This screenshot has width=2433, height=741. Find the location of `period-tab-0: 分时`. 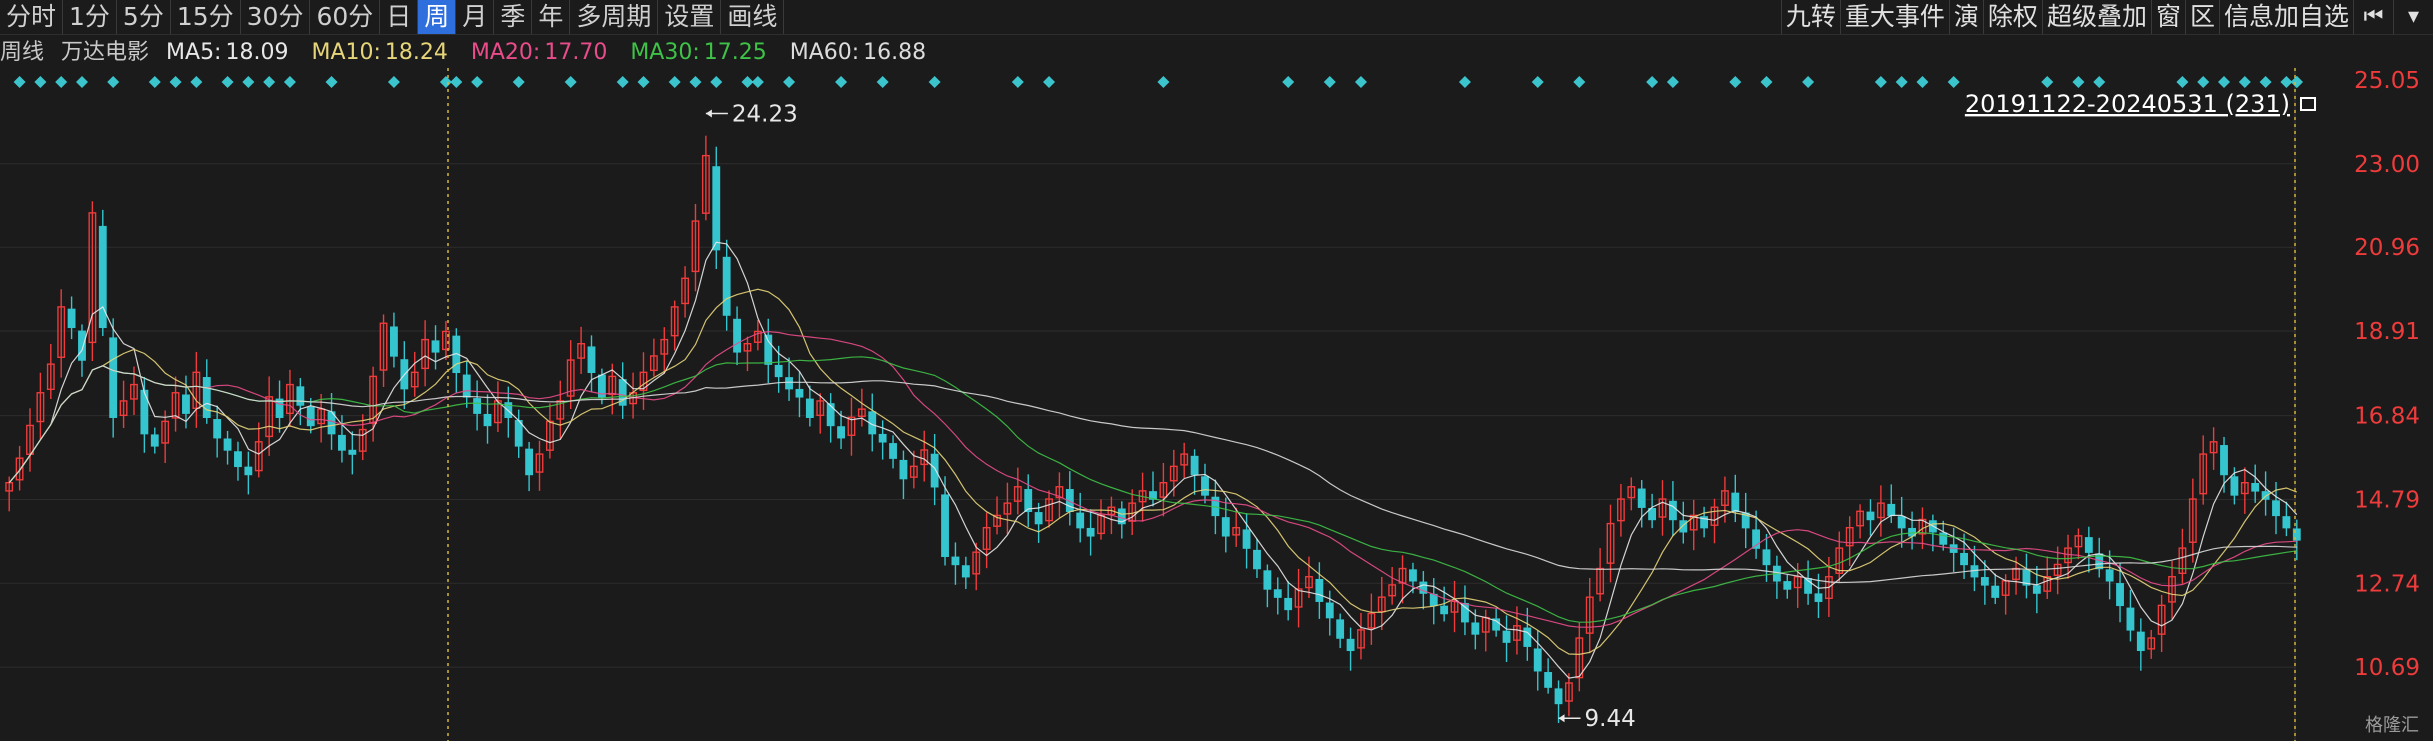

period-tab-0: 分时 is located at coordinates (32, 17).